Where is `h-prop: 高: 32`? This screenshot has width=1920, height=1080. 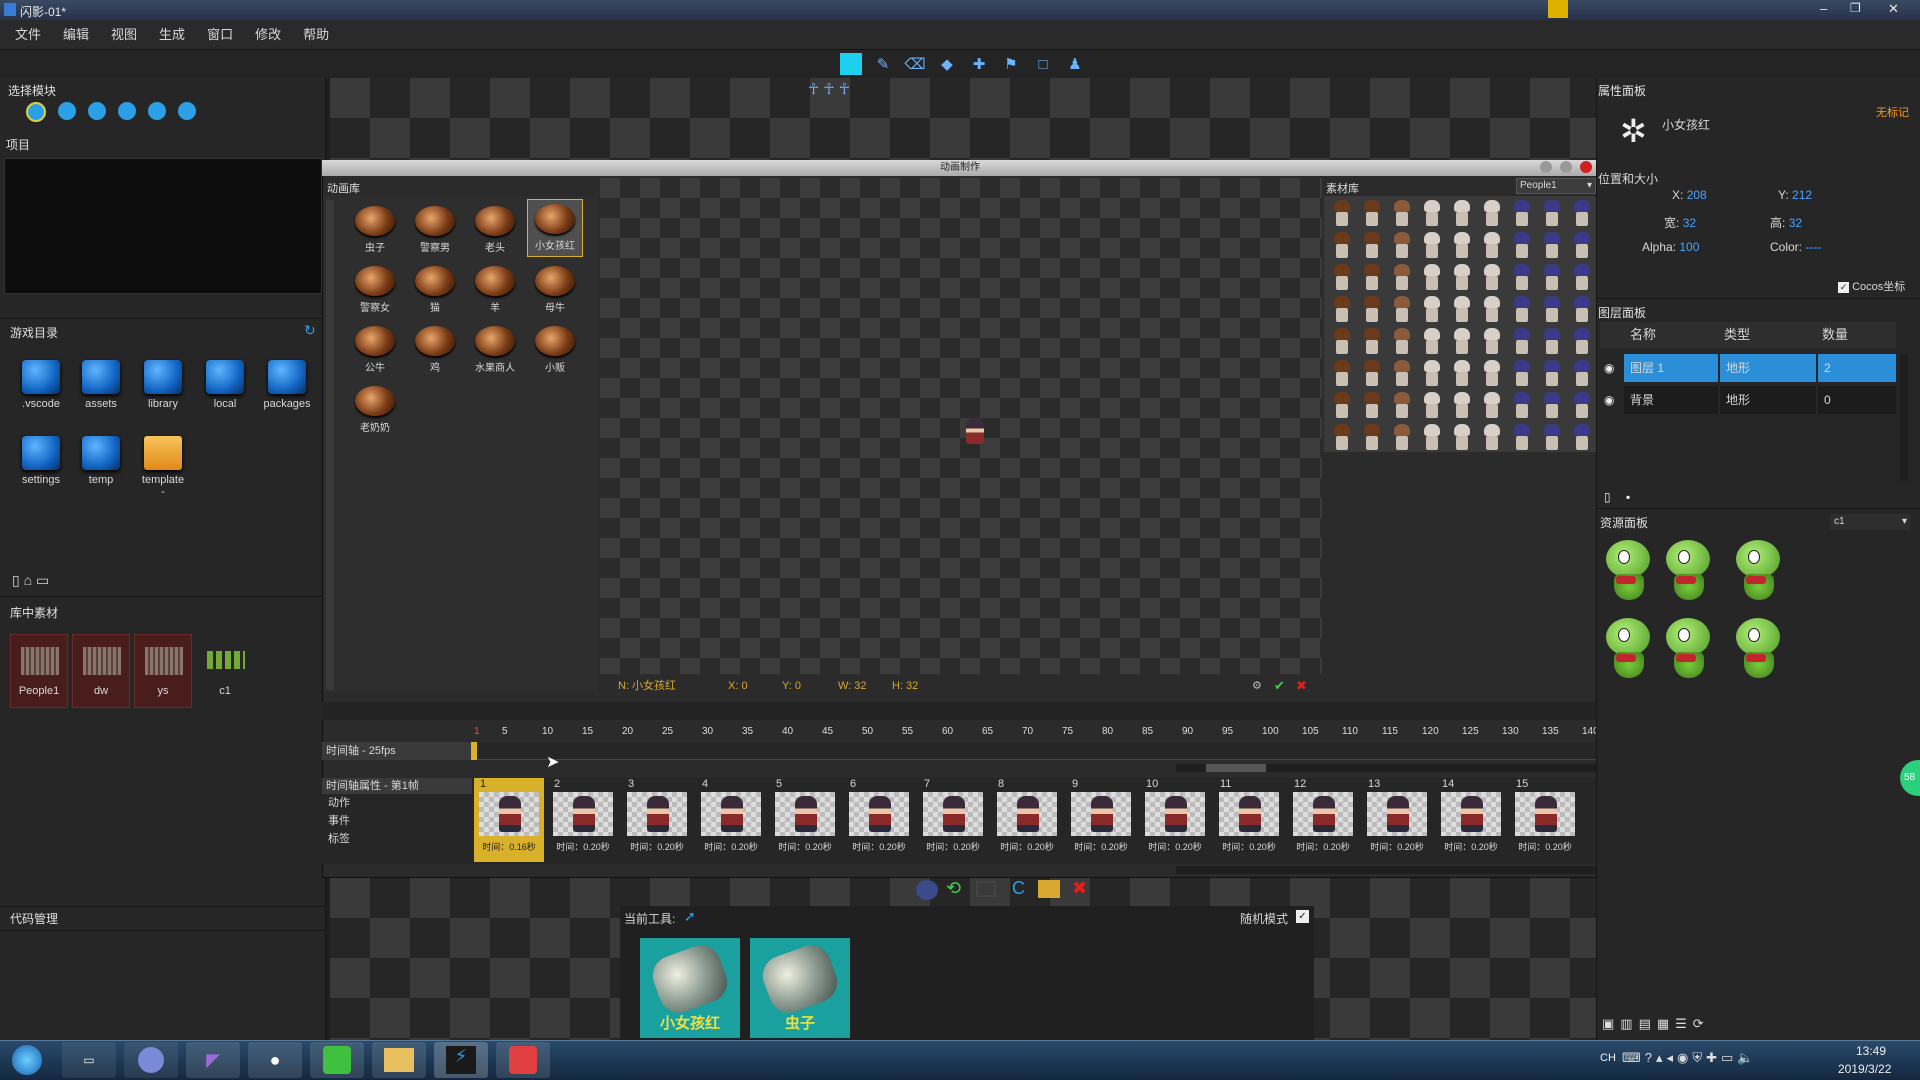
h-prop: 高: 32 is located at coordinates (1786, 222).